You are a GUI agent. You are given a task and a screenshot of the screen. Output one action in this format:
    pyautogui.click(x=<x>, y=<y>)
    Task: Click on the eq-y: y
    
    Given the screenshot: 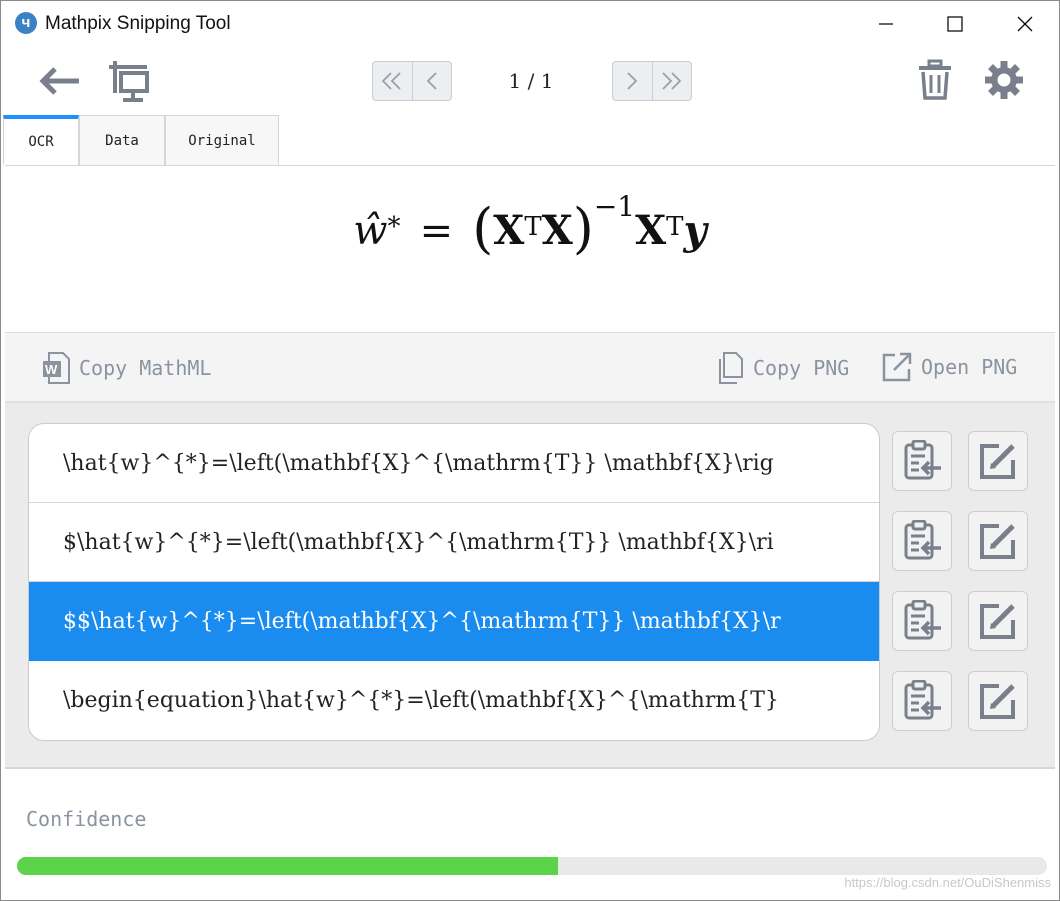 What is the action you would take?
    pyautogui.click(x=695, y=230)
    